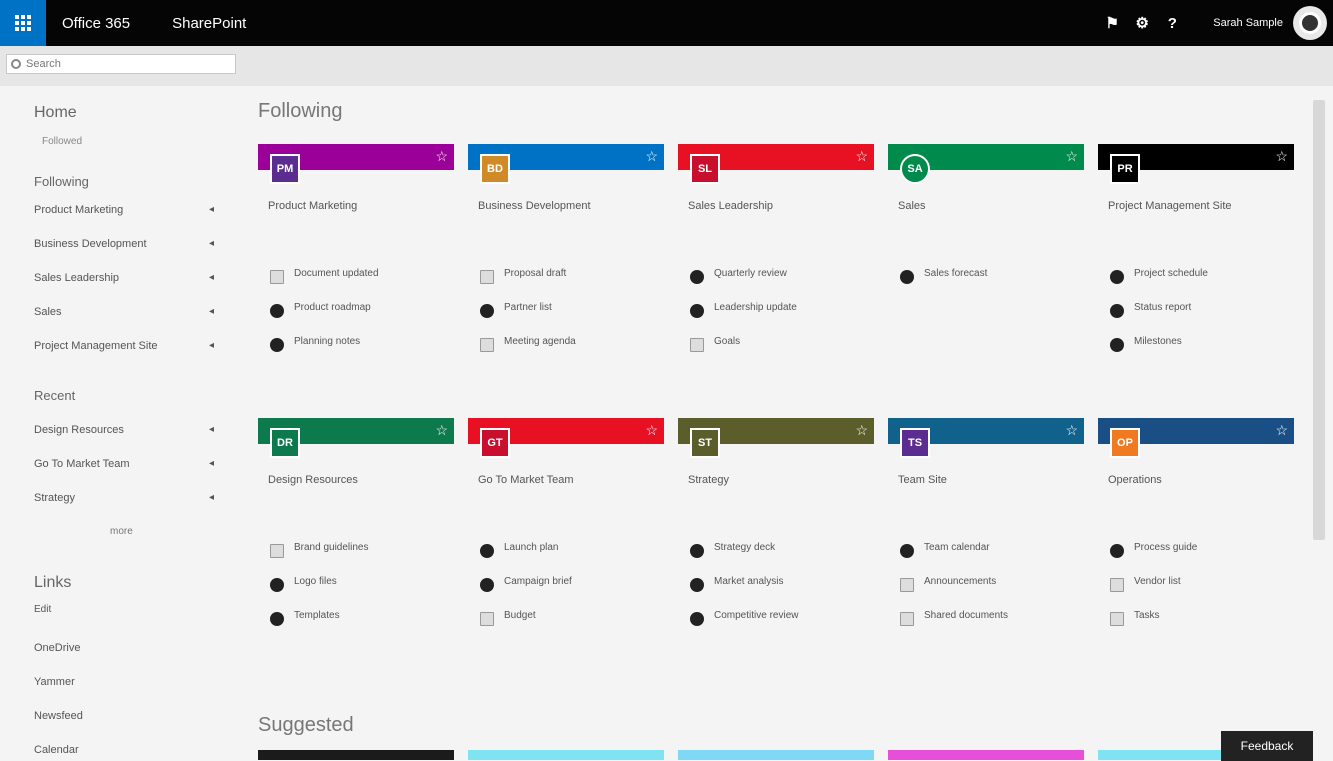 The height and width of the screenshot is (761, 1333). Describe the element at coordinates (124, 609) in the screenshot. I see `nav-links-edit: Edit` at that location.